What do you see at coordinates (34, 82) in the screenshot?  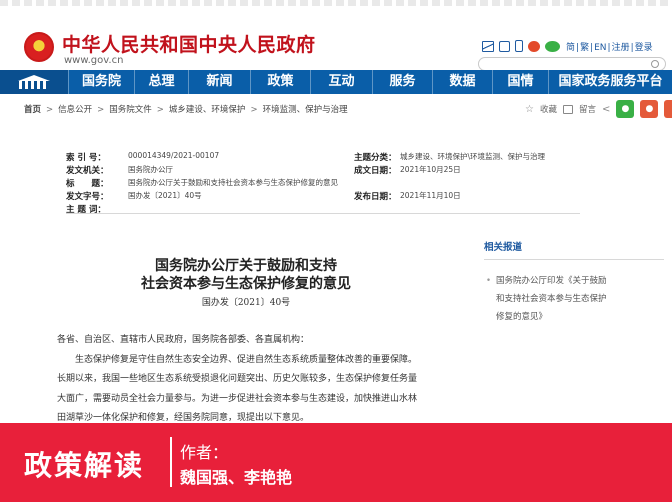 I see `nav-home-logo` at bounding box center [34, 82].